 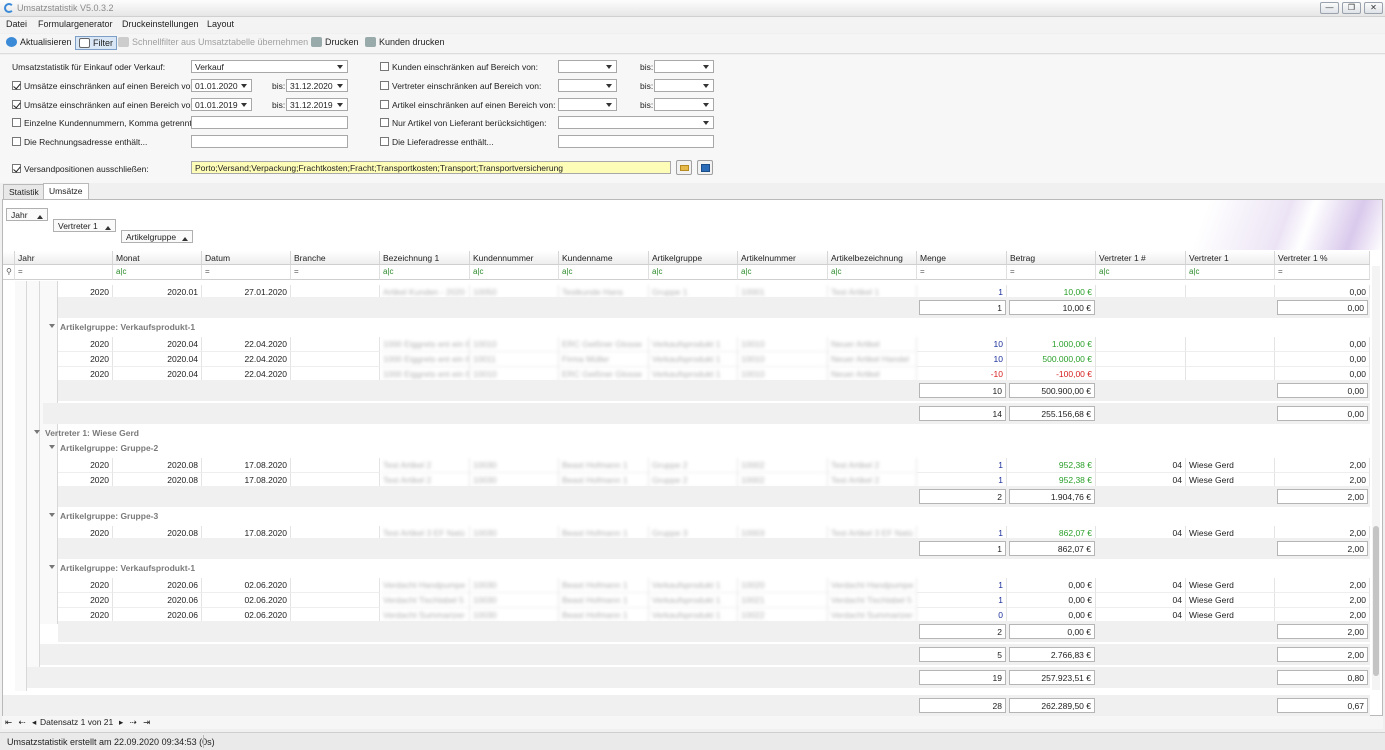 I want to click on close-button: ✕, so click(x=1373, y=8).